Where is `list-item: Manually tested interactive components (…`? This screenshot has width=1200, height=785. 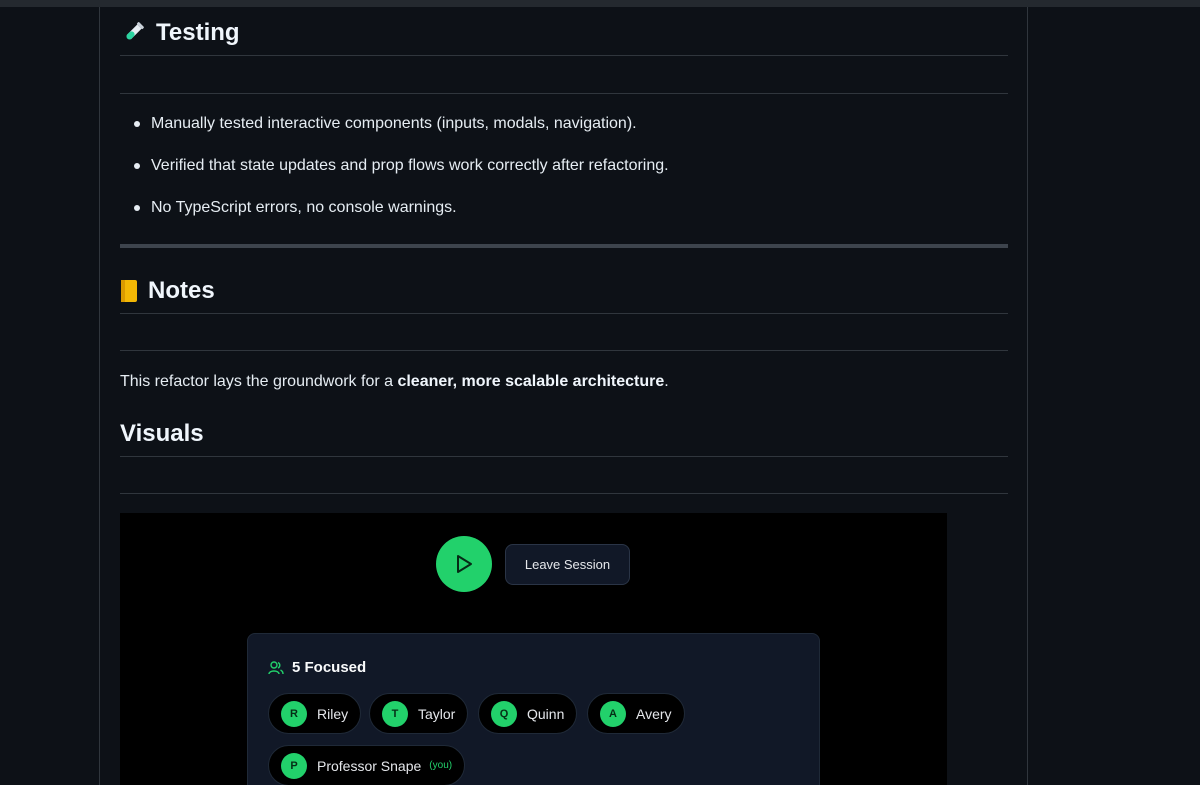
list-item: Manually tested interactive components (… is located at coordinates (394, 133).